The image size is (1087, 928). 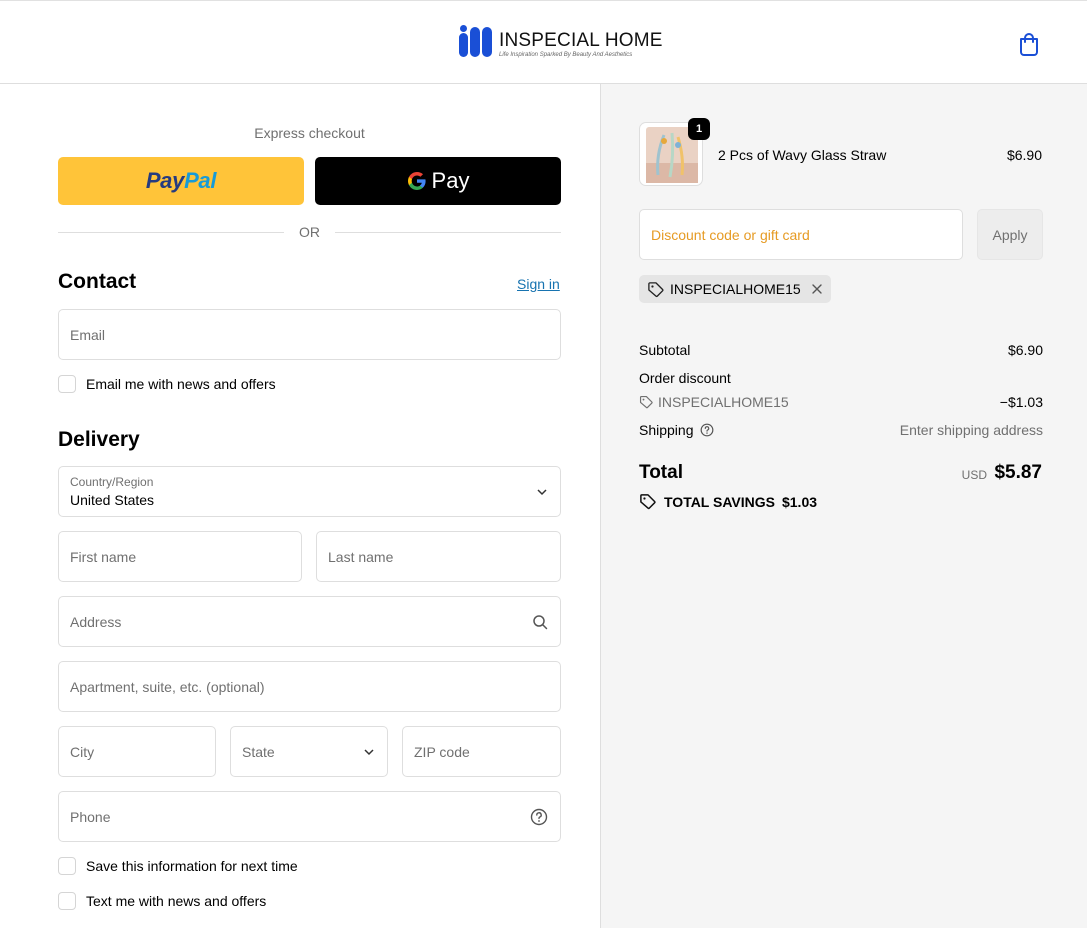 What do you see at coordinates (841, 378) in the screenshot?
I see `order-discount-row: Order discount` at bounding box center [841, 378].